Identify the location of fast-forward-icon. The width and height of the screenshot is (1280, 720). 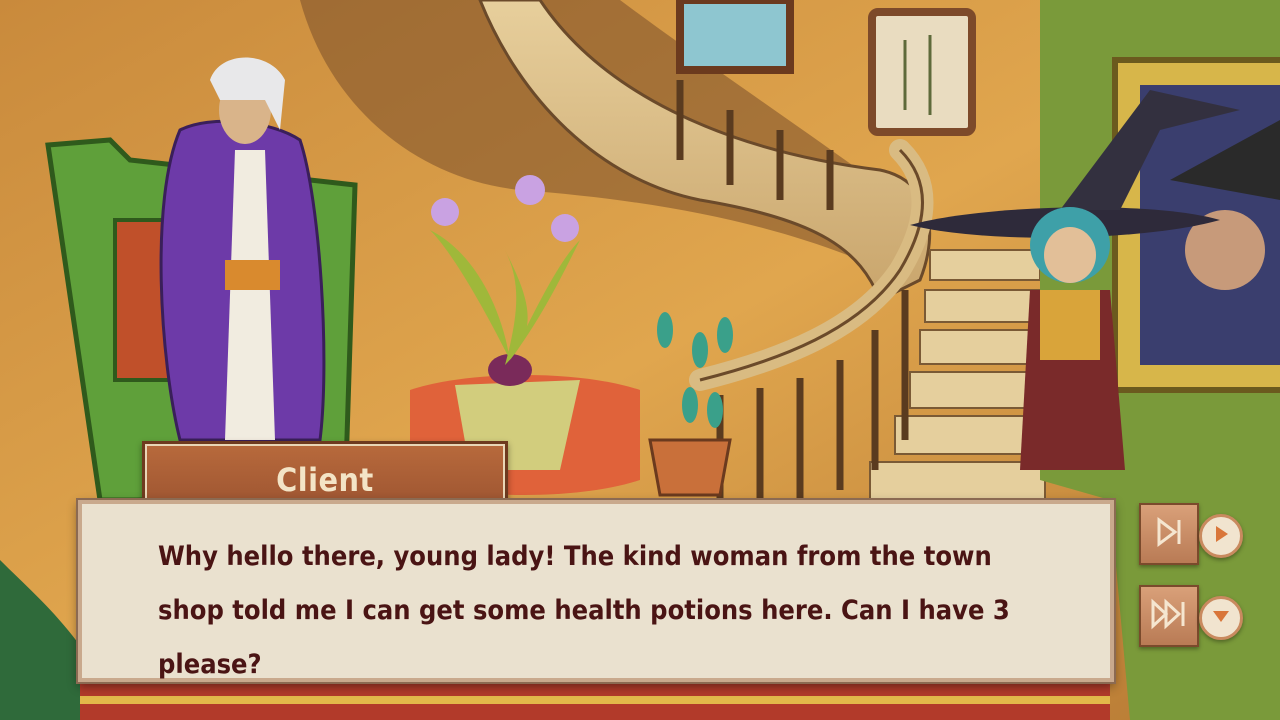
(1169, 616).